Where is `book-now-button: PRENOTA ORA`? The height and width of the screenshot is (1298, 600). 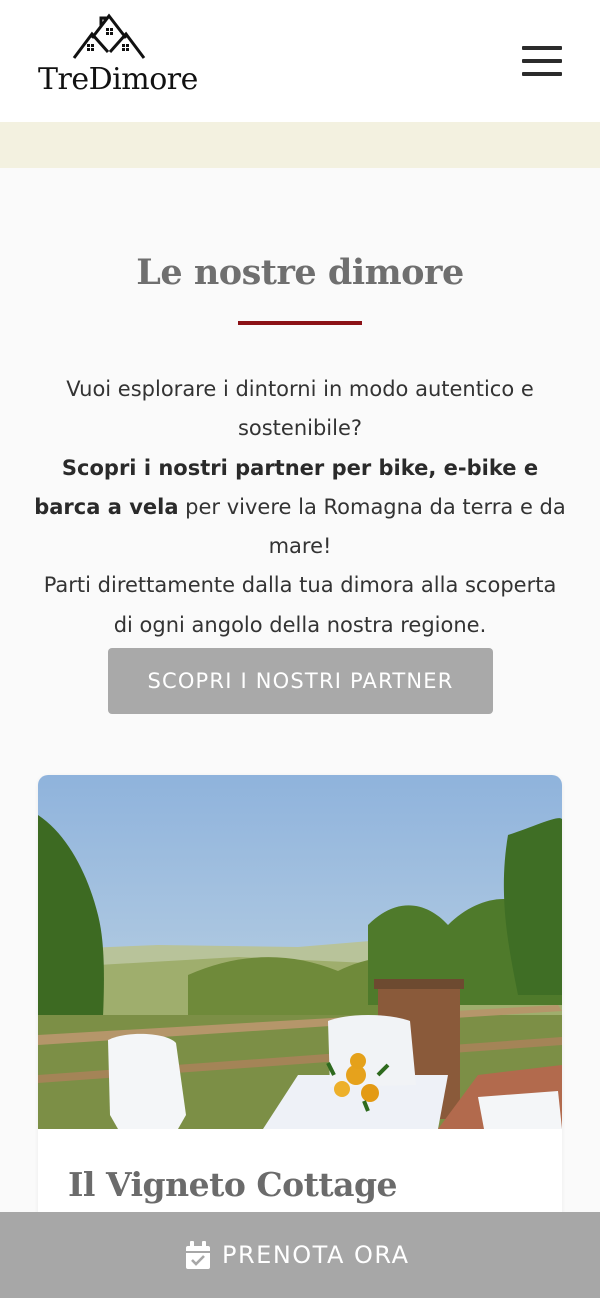 book-now-button: PRENOTA ORA is located at coordinates (300, 1255).